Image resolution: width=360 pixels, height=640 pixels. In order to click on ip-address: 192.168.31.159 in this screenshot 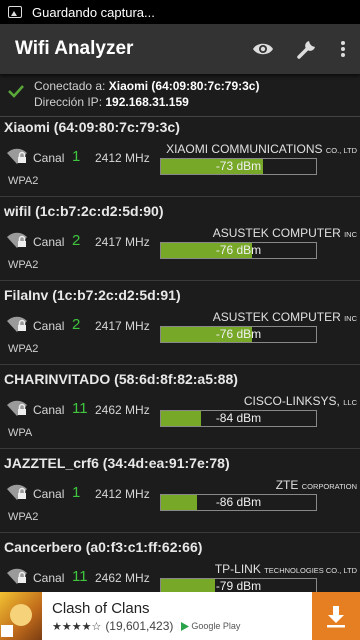, I will do `click(147, 102)`.